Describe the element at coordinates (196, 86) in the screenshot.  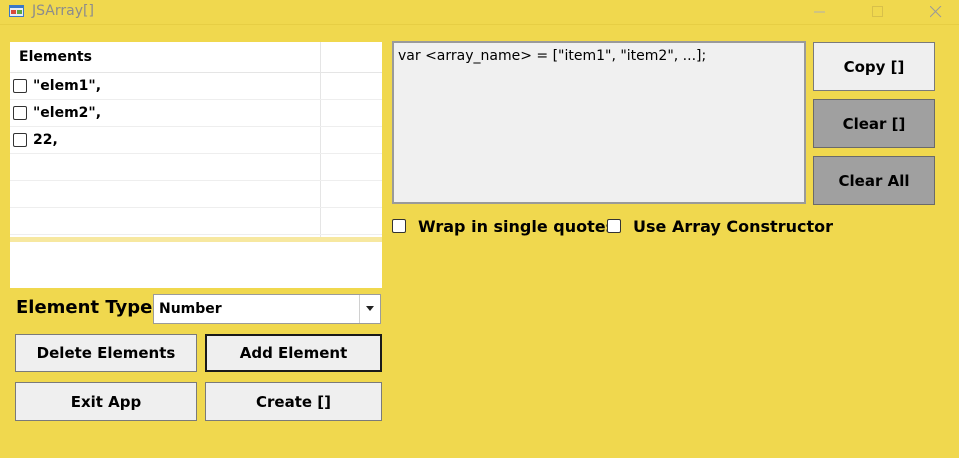
I see `list-item: "elem1",` at that location.